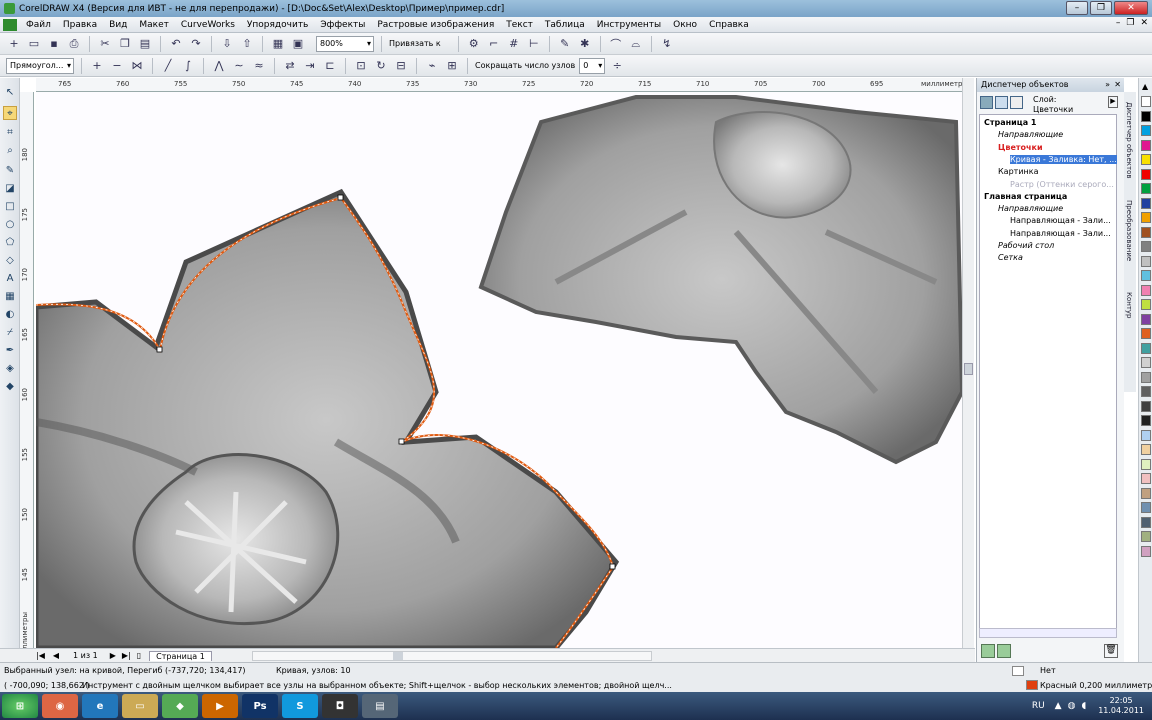  Describe the element at coordinates (565, 44) in the screenshot. I see `pen-icon: ✎` at that location.